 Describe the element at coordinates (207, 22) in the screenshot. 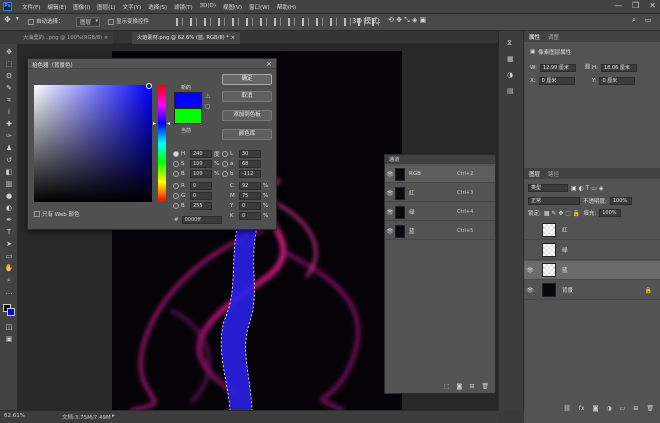

I see `align-right-icon` at that location.